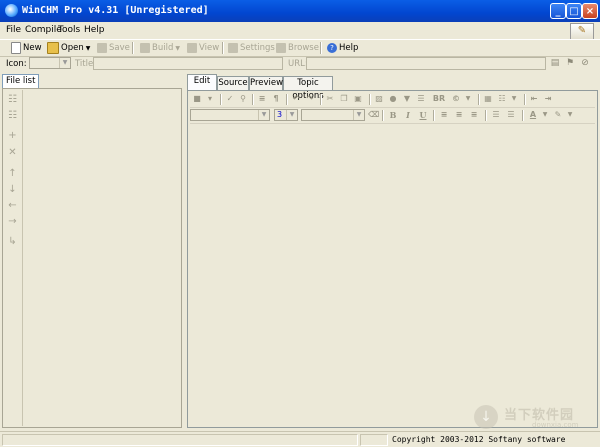 Image resolution: width=600 pixels, height=447 pixels. I want to click on eraser-icon: ⌫, so click(373, 115).